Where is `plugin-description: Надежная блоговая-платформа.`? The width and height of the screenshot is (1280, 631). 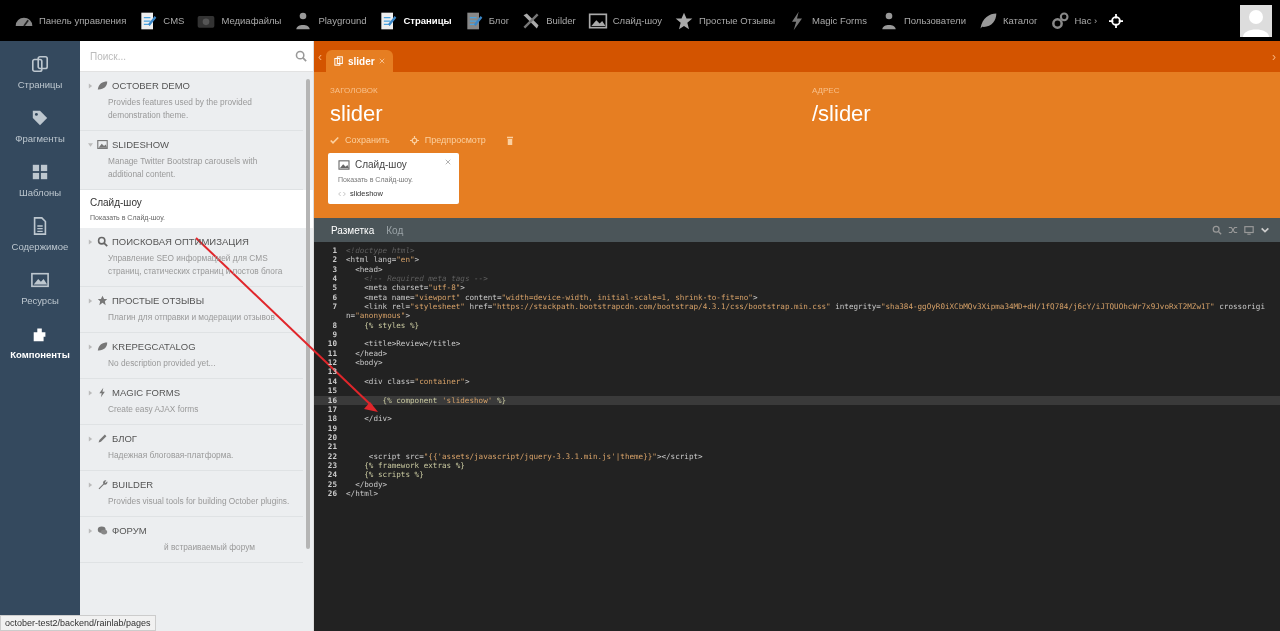 plugin-description: Надежная блоговая-платформа. is located at coordinates (171, 455).